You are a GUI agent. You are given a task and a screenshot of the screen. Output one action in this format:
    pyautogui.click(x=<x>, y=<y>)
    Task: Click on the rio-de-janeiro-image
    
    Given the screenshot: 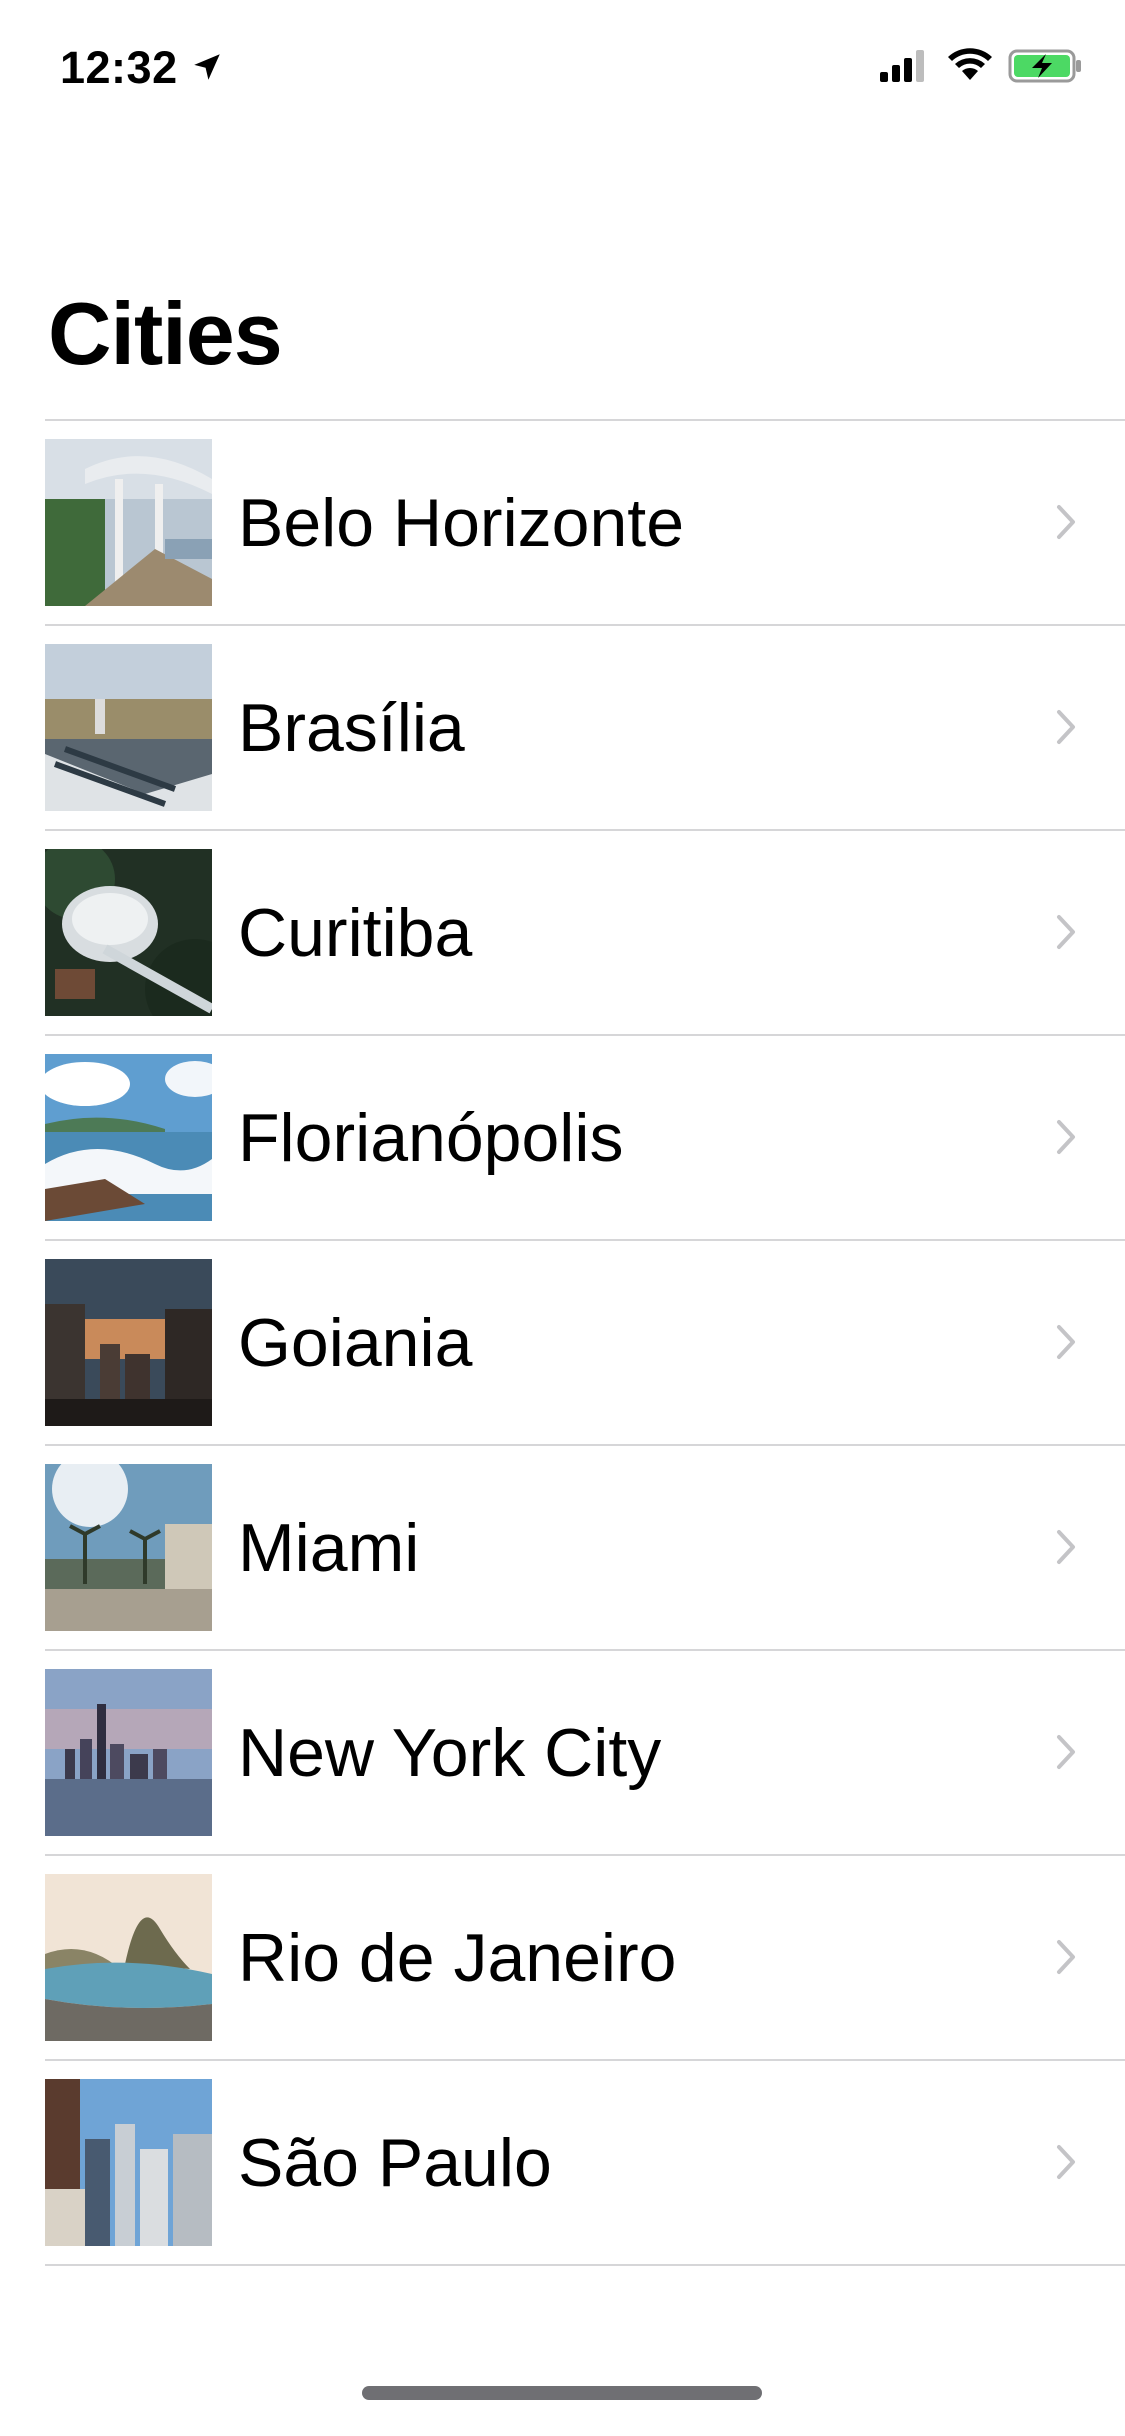 What is the action you would take?
    pyautogui.click(x=128, y=1957)
    